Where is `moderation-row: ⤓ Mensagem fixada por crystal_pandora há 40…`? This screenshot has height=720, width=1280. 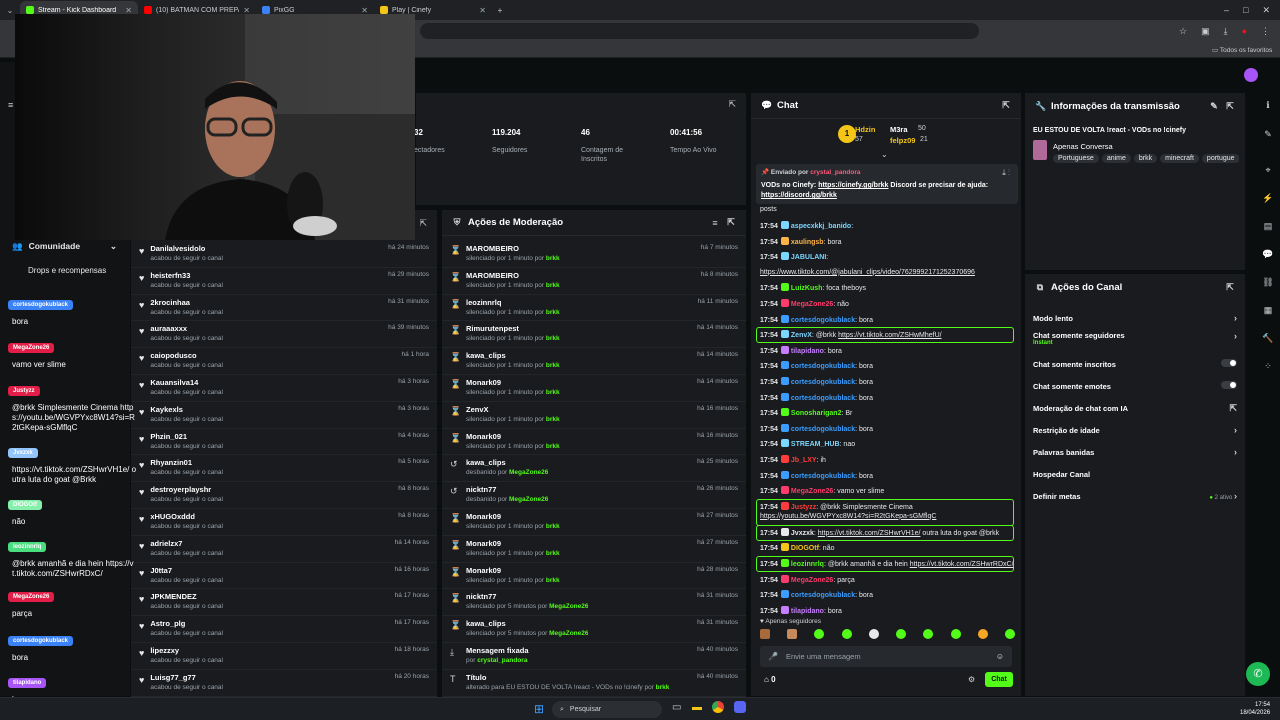 moderation-row: ⤓ Mensagem fixada por crystal_pandora há 40… is located at coordinates (594, 656).